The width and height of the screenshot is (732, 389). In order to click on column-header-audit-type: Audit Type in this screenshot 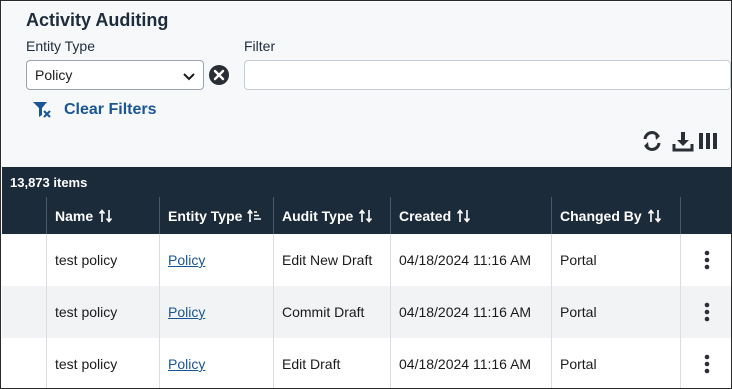, I will do `click(331, 215)`.